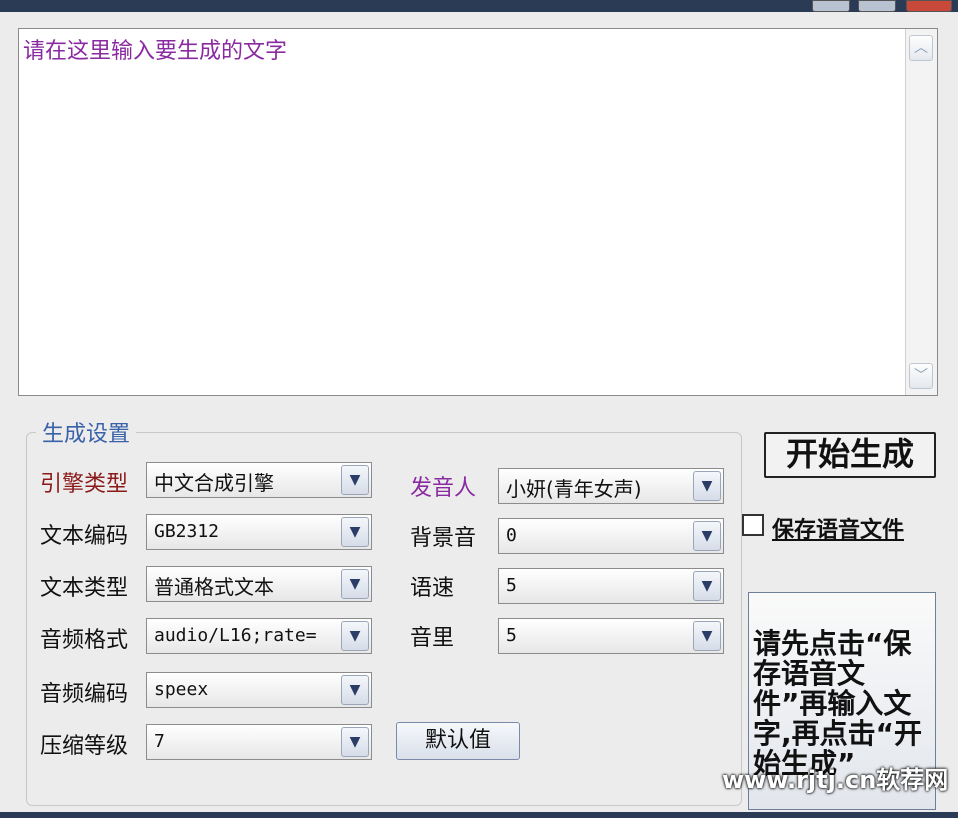  I want to click on vertical-scrollbar: ︿ ﹀, so click(921, 212).